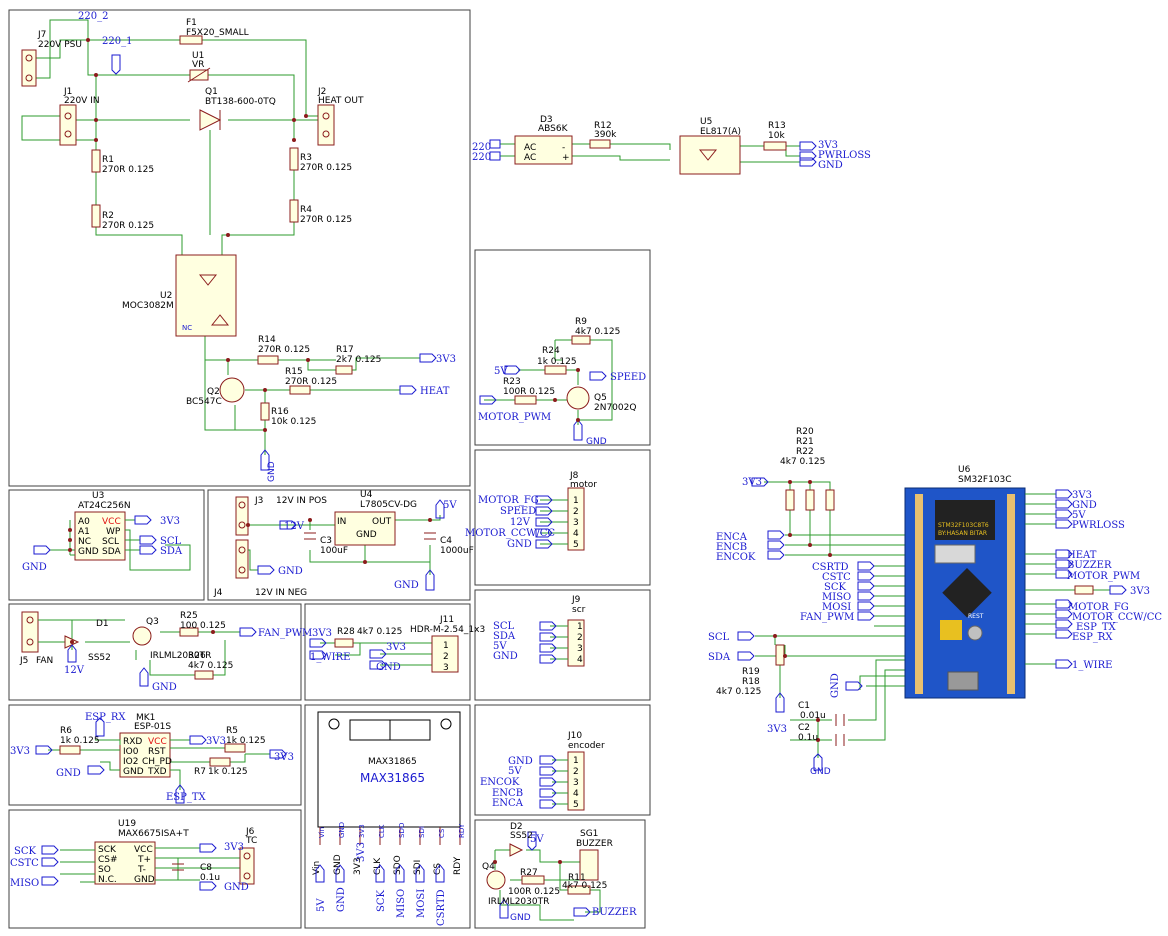  Describe the element at coordinates (512, 382) in the screenshot. I see `r23-ref: R23` at that location.